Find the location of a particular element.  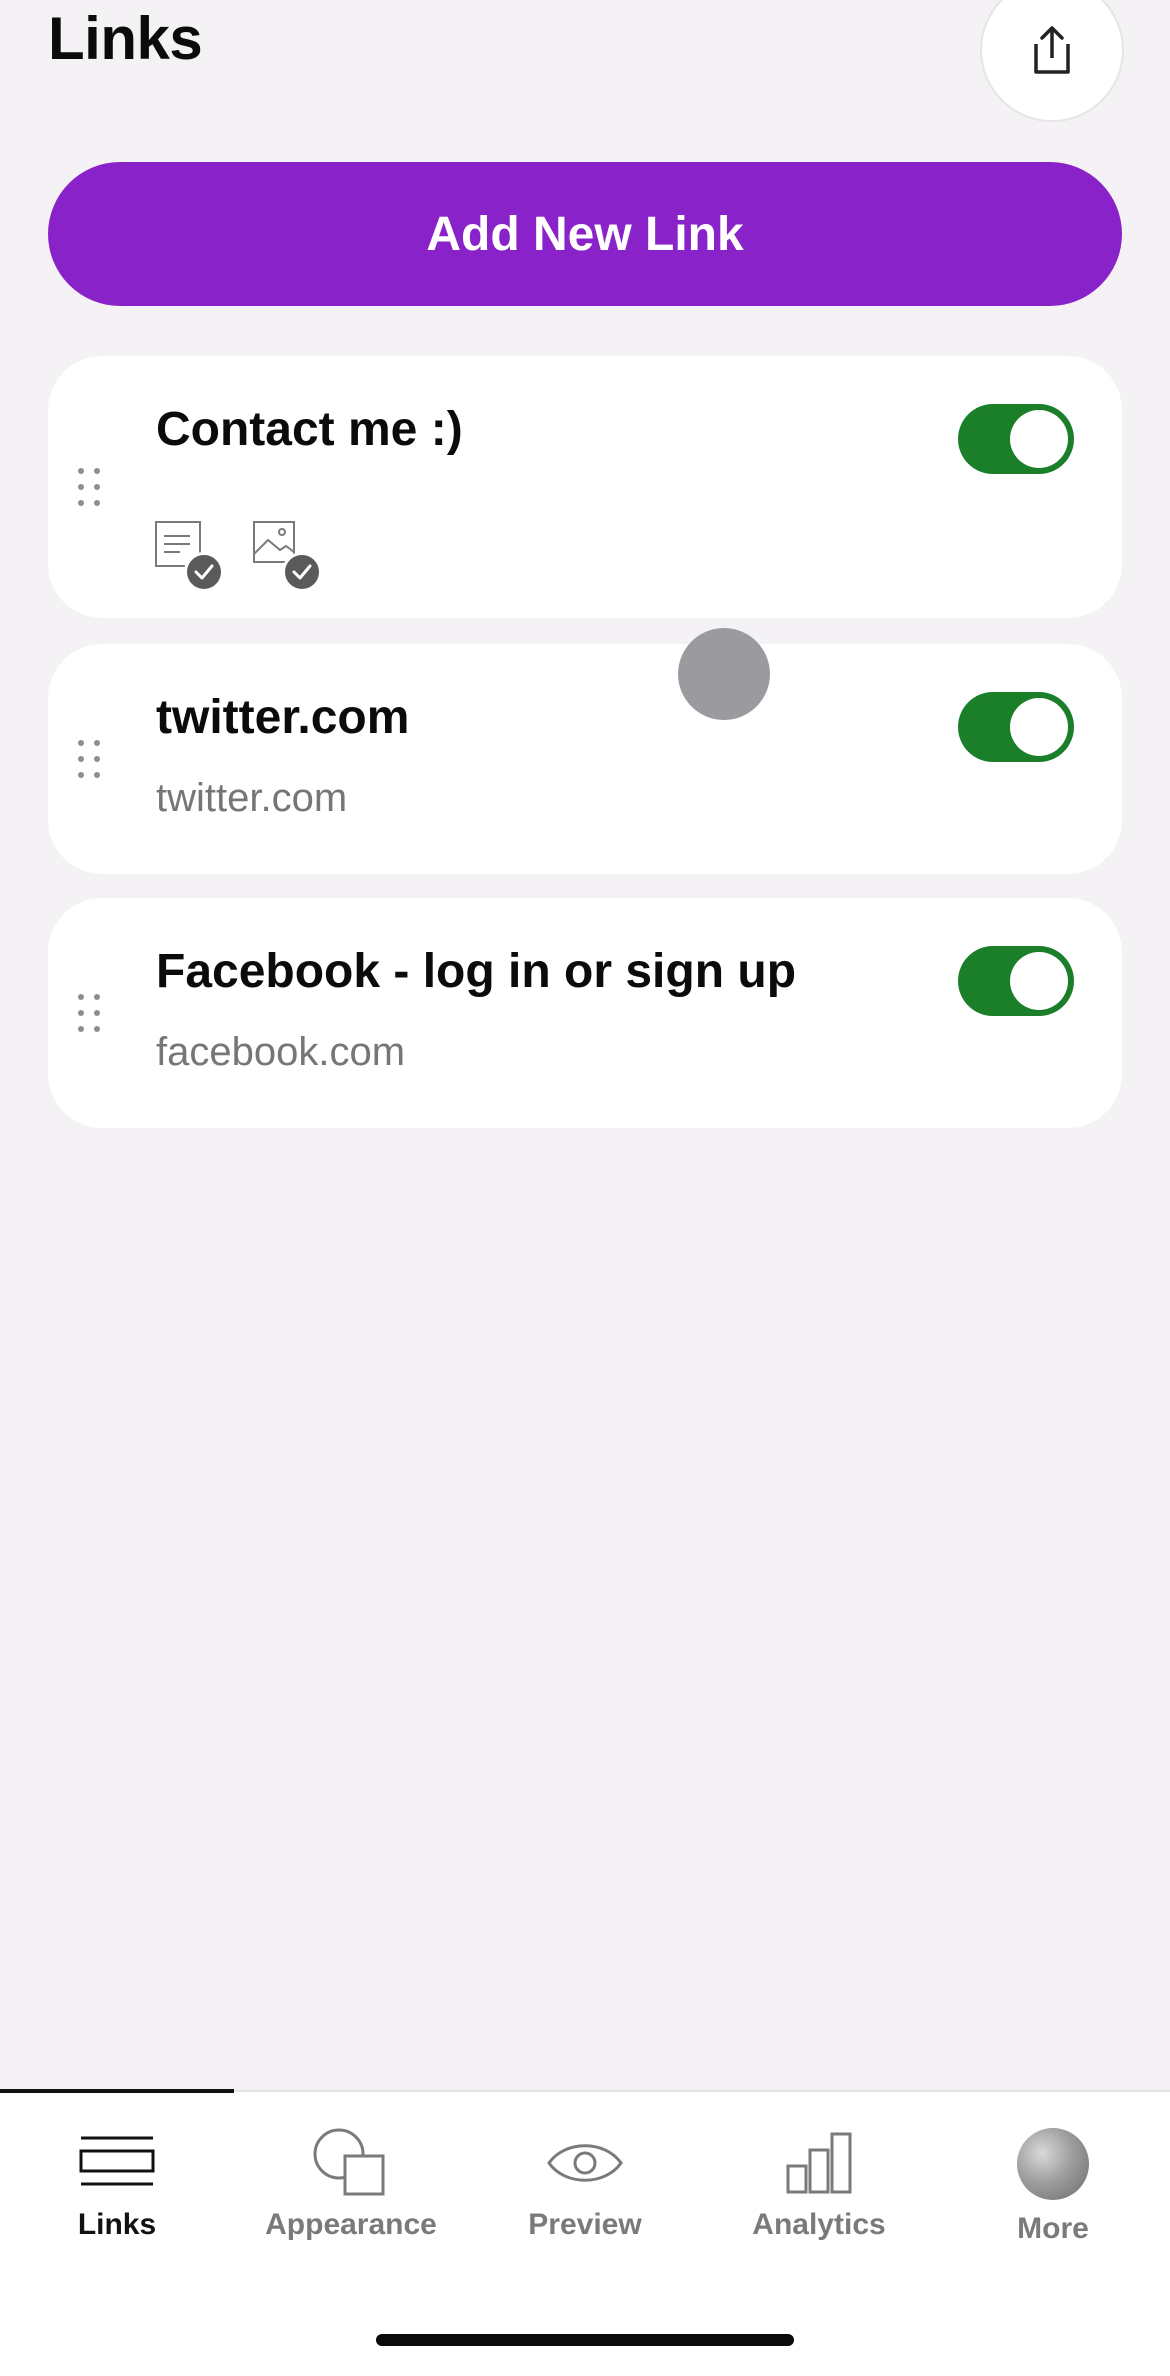

avatar is located at coordinates (1053, 2164).